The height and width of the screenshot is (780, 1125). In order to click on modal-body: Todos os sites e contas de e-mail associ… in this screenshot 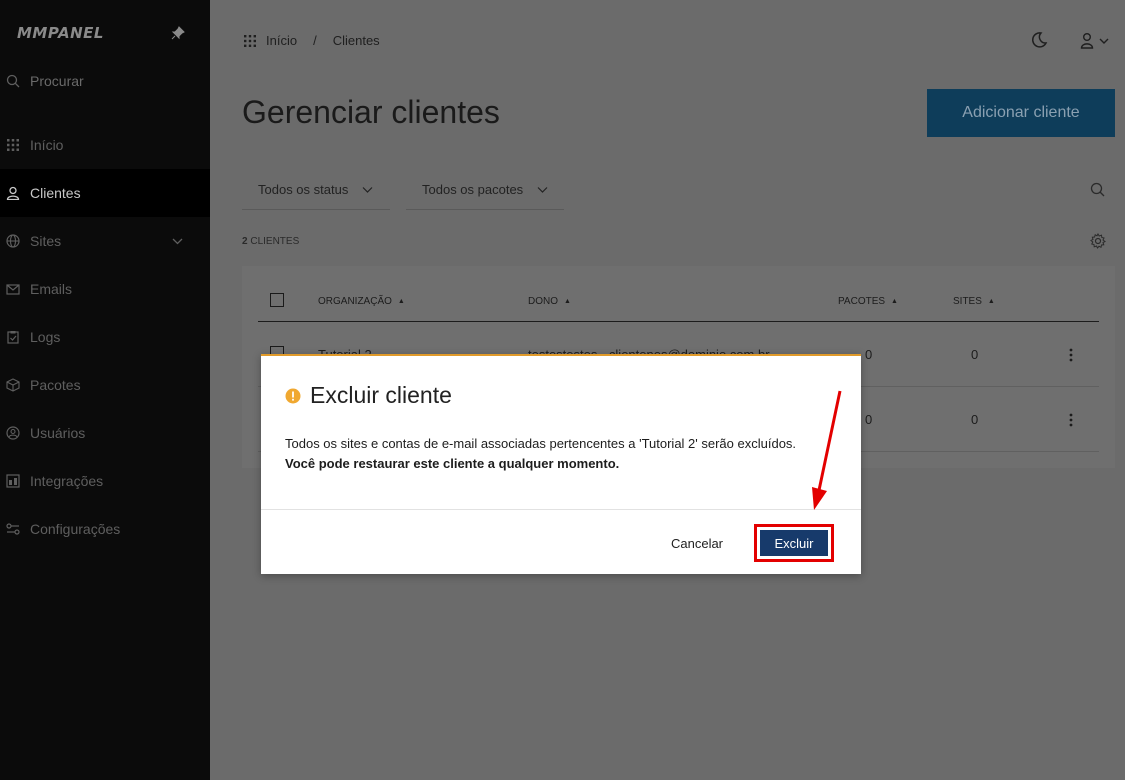, I will do `click(565, 454)`.